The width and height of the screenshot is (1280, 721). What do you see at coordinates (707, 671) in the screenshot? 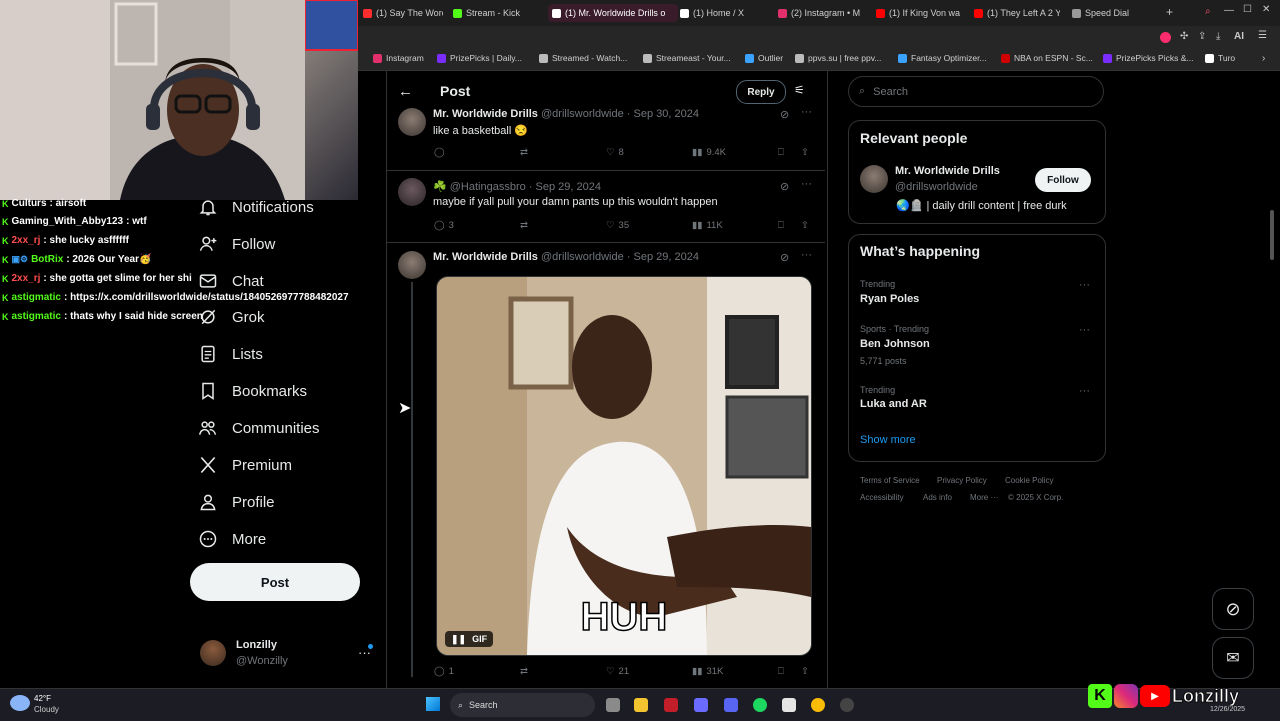
I see `views-action: ▮▮ 31K` at bounding box center [707, 671].